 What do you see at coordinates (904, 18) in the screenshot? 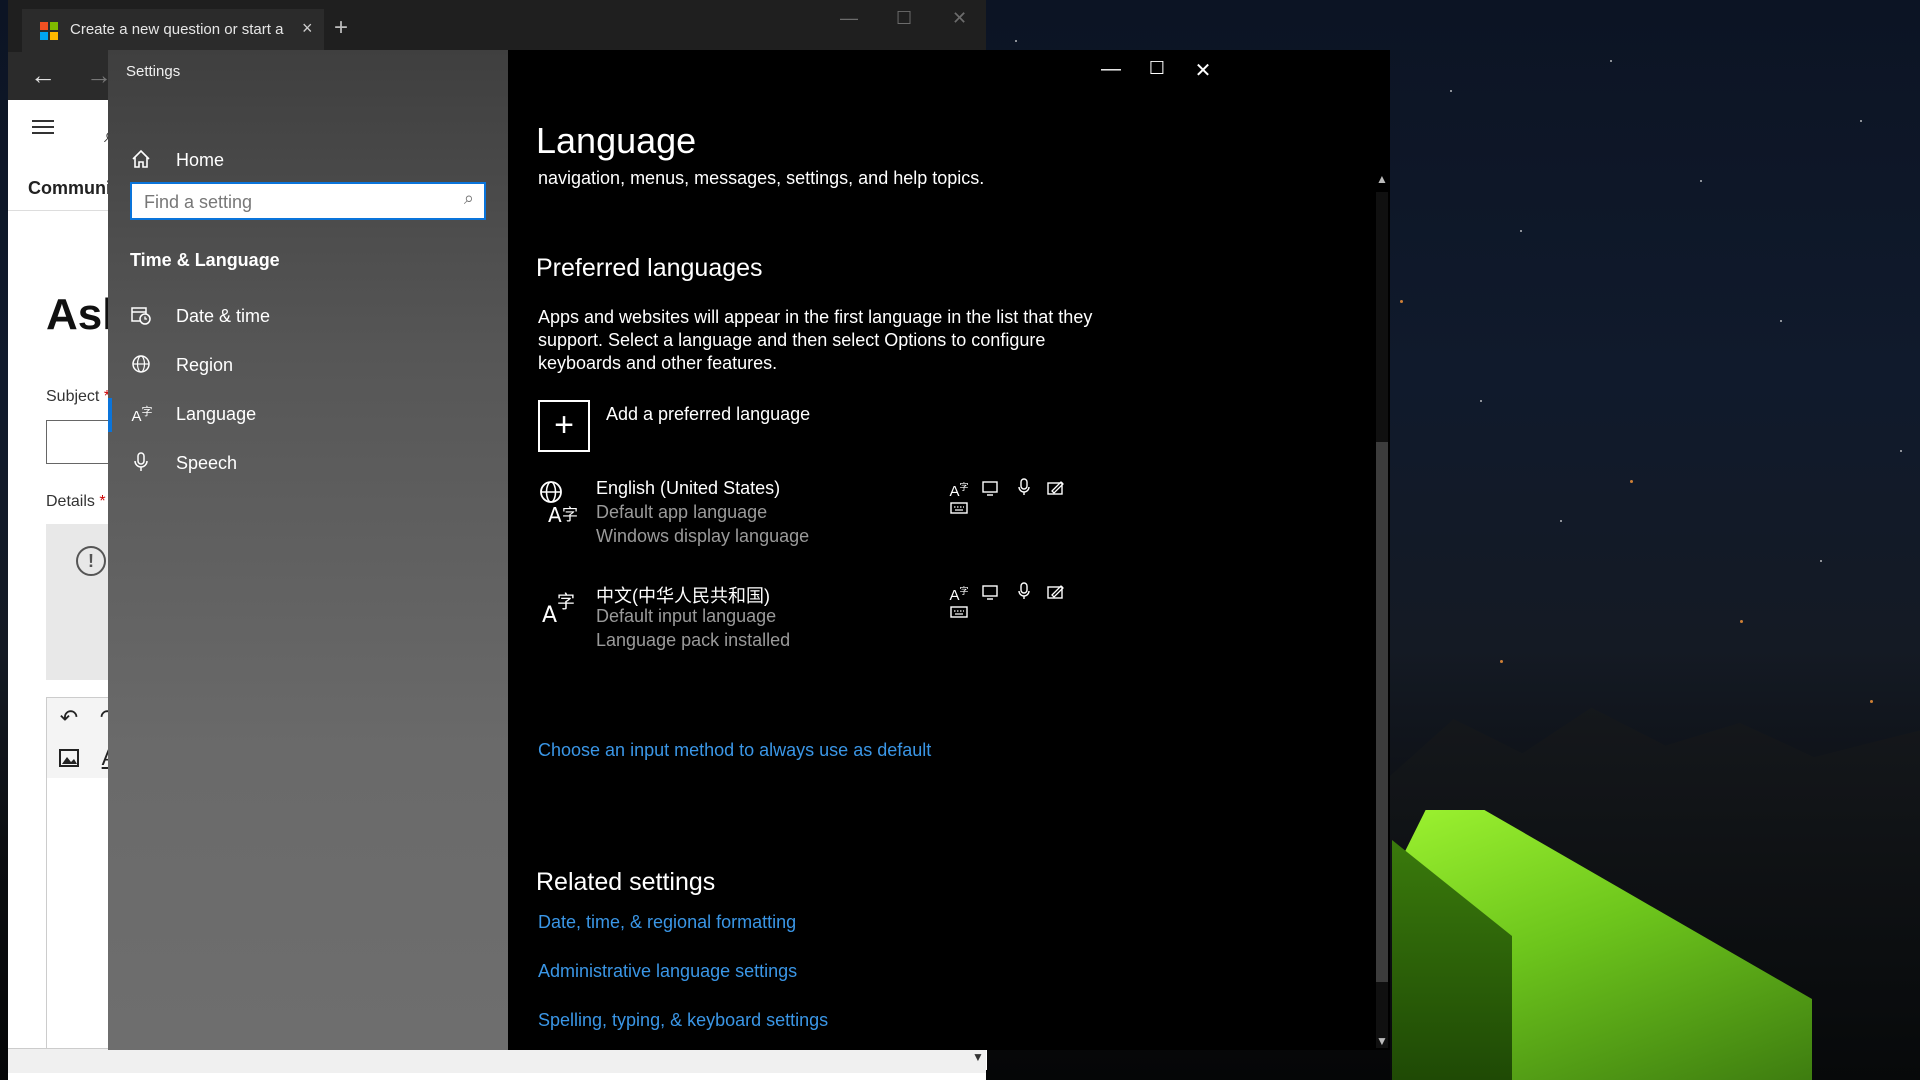
I see `browser-maximize-button: ☐` at bounding box center [904, 18].